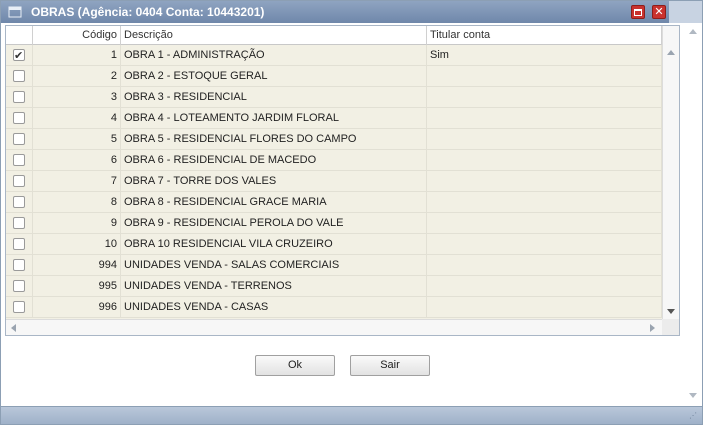  Describe the element at coordinates (351, 415) in the screenshot. I see `status-bar: ⋰` at that location.